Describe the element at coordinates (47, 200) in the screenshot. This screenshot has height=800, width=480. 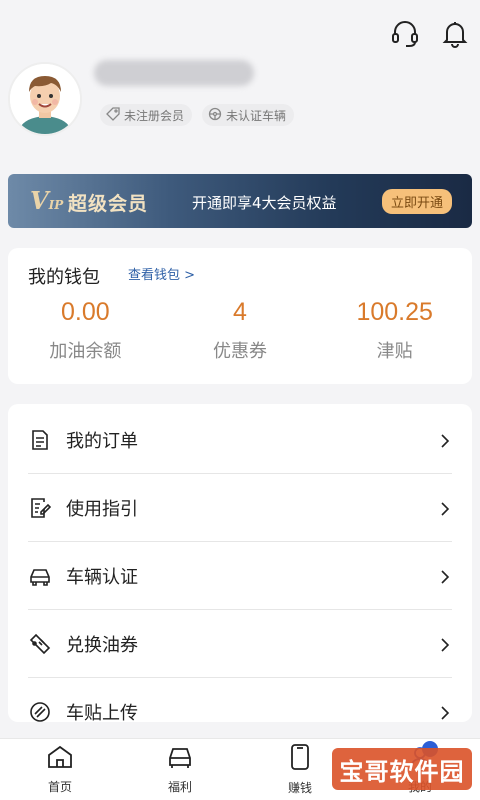
I see `vip-logo: VIP` at that location.